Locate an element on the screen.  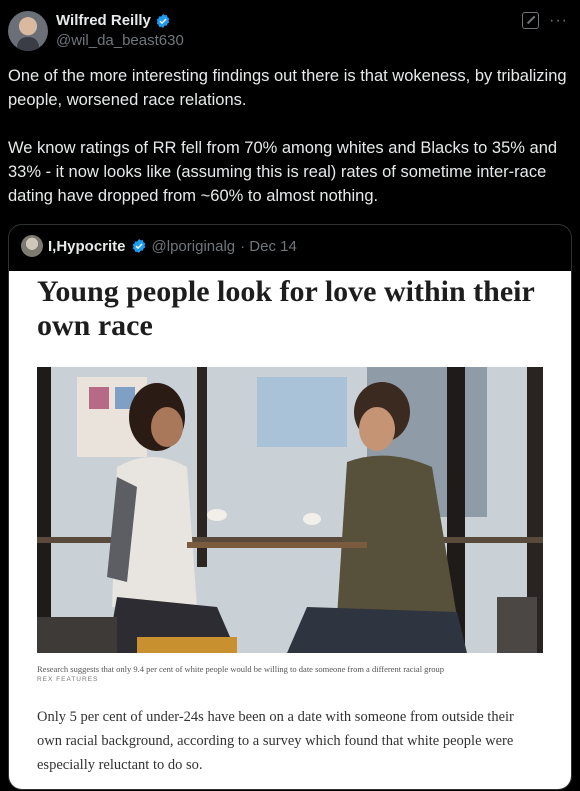
quoted-tweet-header: I,Hypocrite @lporiginalg · Dec 14 is located at coordinates (159, 246).